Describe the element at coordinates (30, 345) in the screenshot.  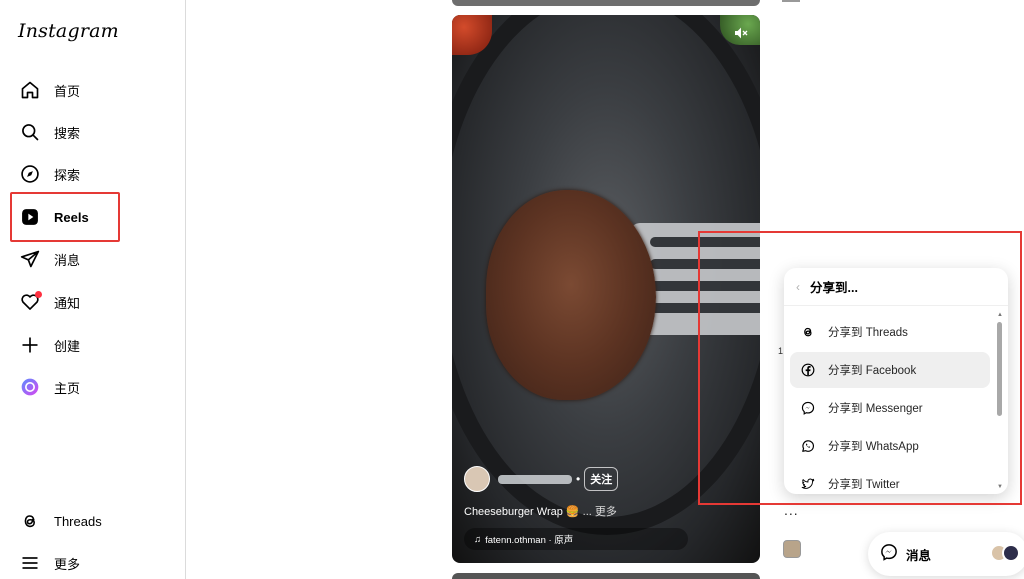
I see `plus-icon` at that location.